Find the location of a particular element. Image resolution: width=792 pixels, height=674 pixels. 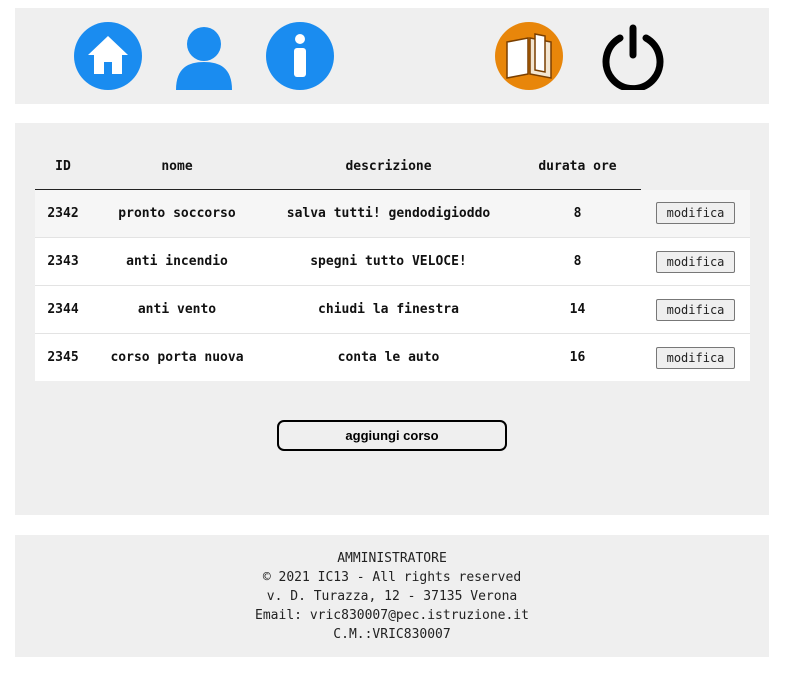

table-header-row: ID nome descrizione durata ore is located at coordinates (392, 166).